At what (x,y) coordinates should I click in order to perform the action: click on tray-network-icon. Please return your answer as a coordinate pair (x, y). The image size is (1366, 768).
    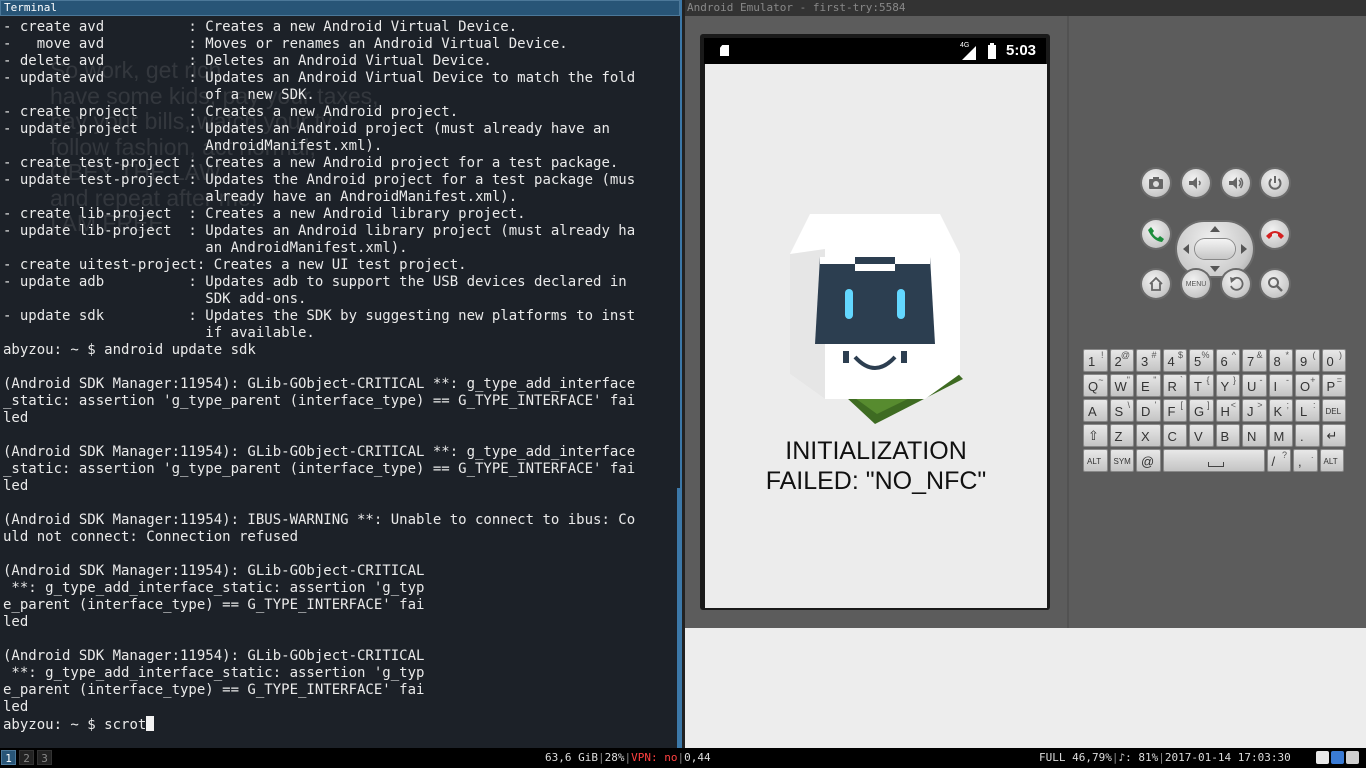
    Looking at the image, I should click on (1322, 757).